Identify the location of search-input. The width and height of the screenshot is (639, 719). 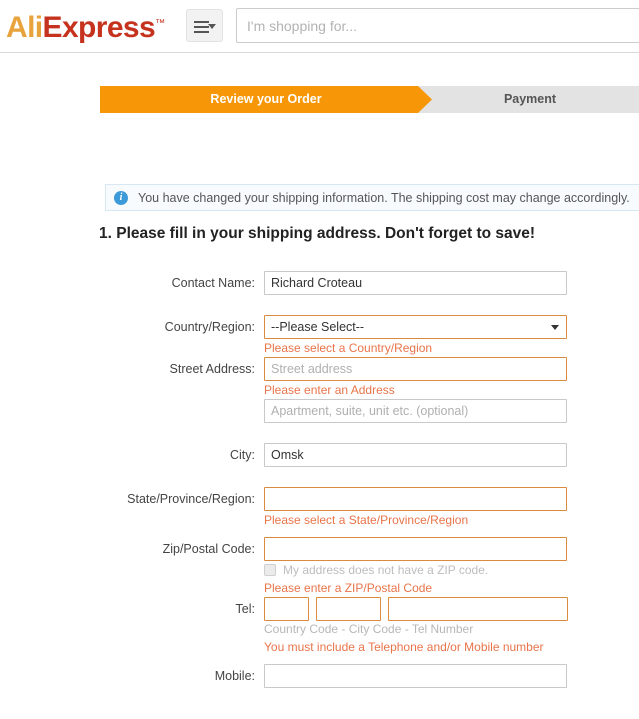
(437, 25).